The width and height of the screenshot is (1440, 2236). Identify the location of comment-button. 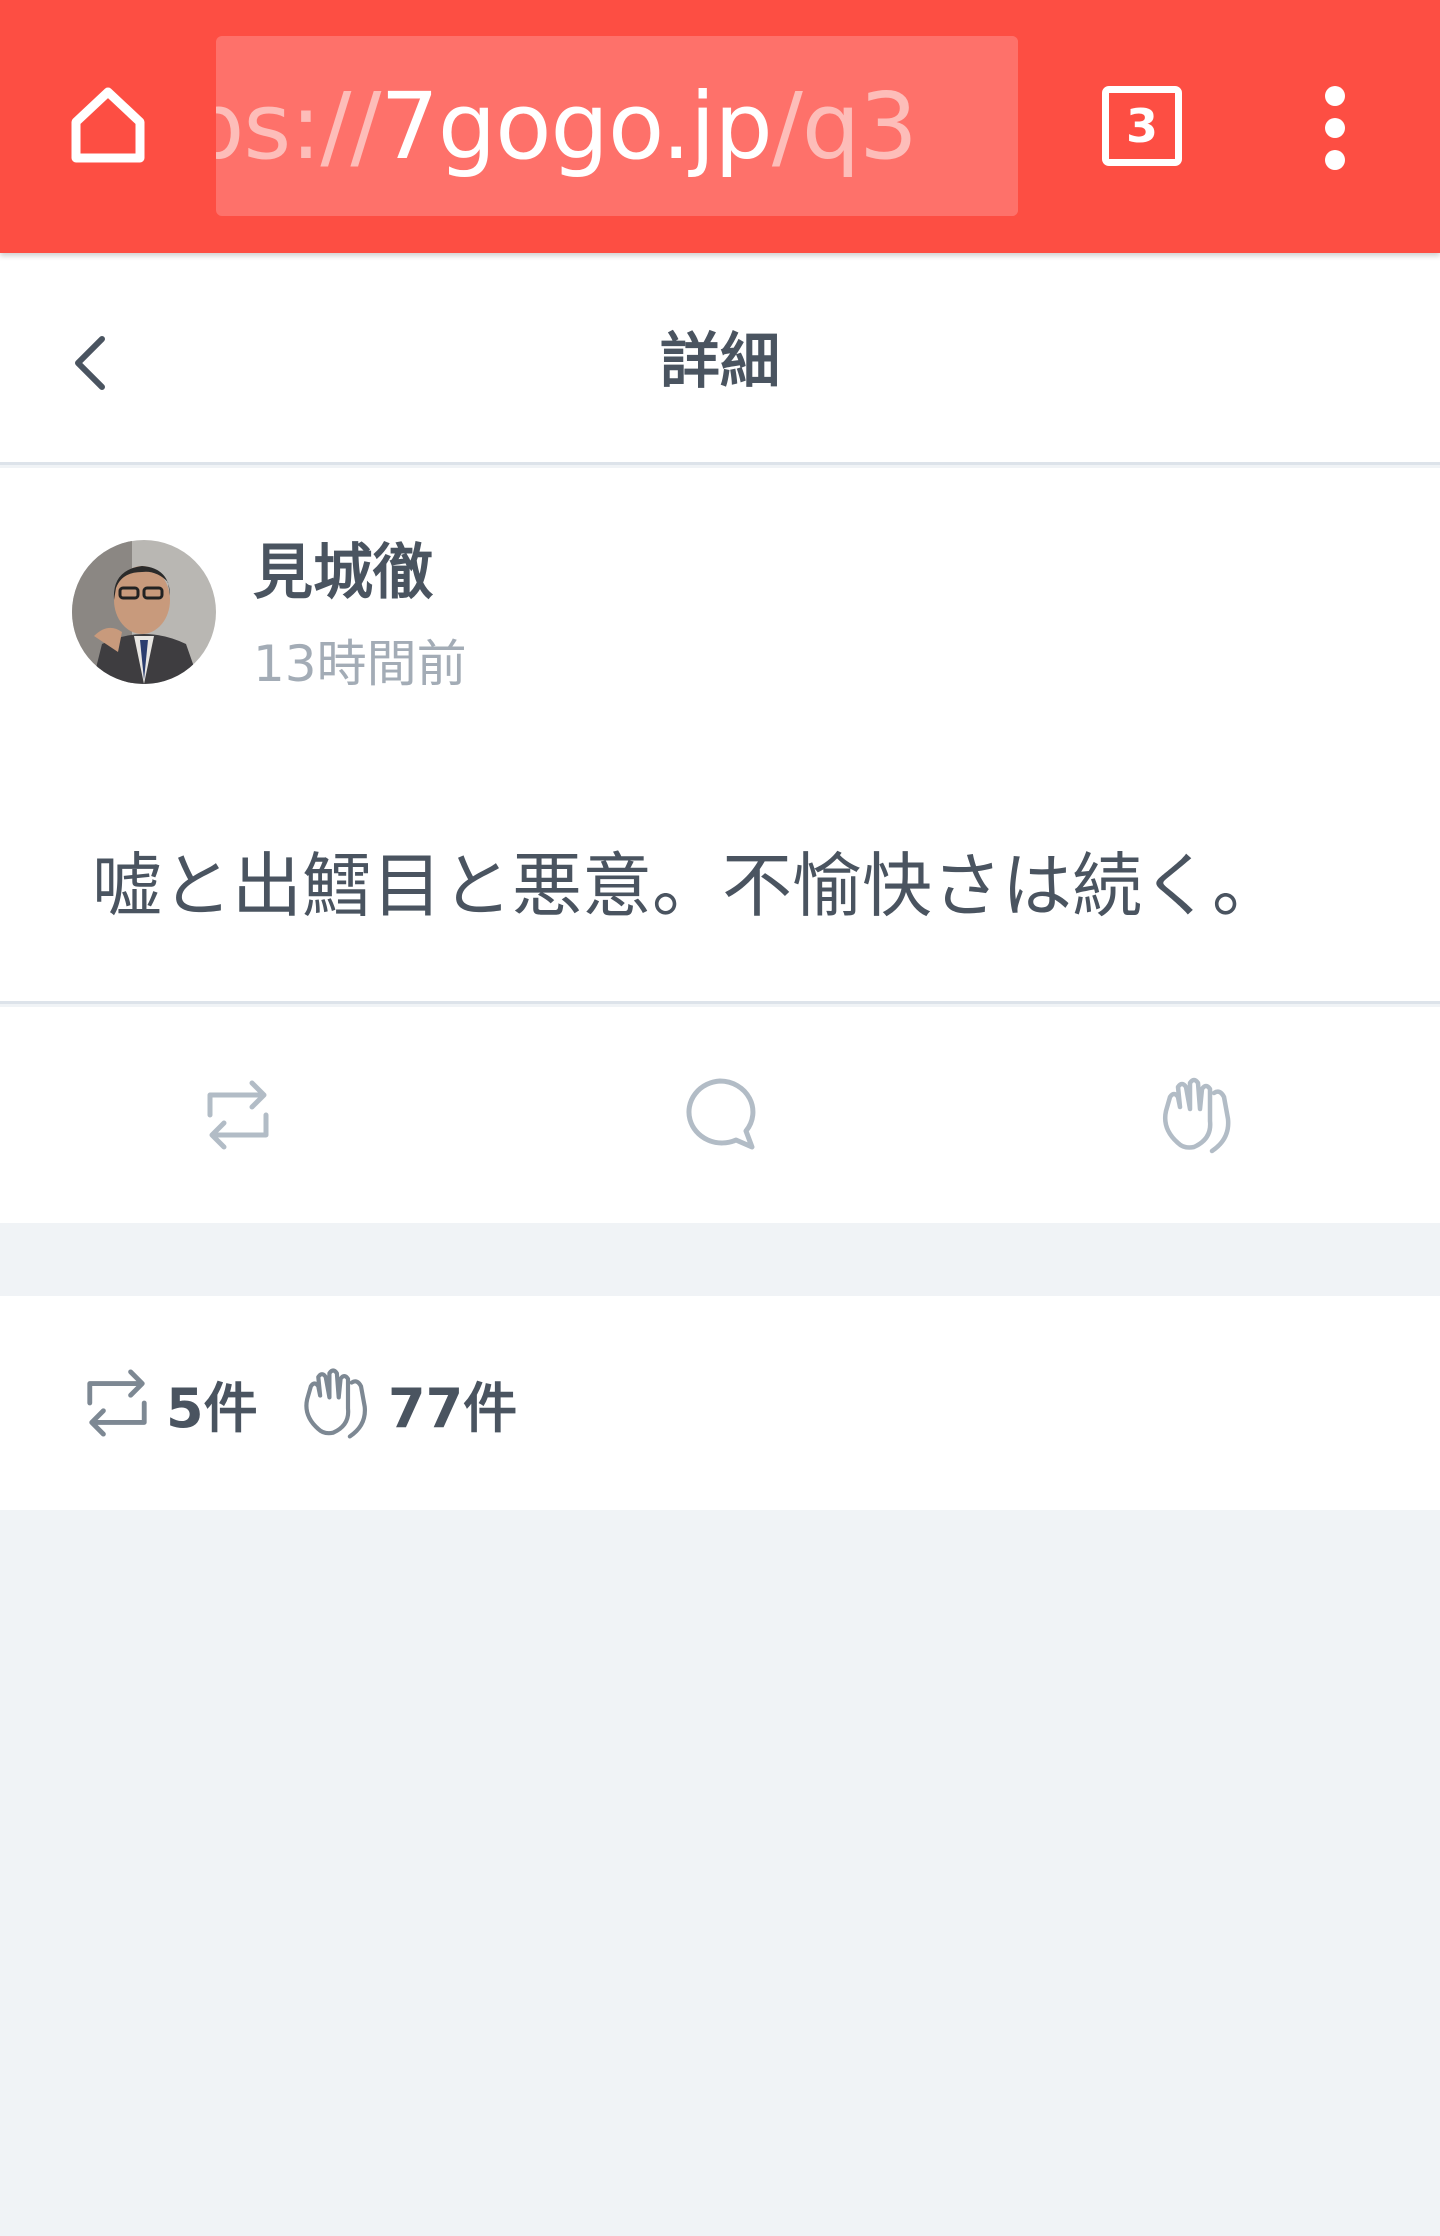
(720, 1115).